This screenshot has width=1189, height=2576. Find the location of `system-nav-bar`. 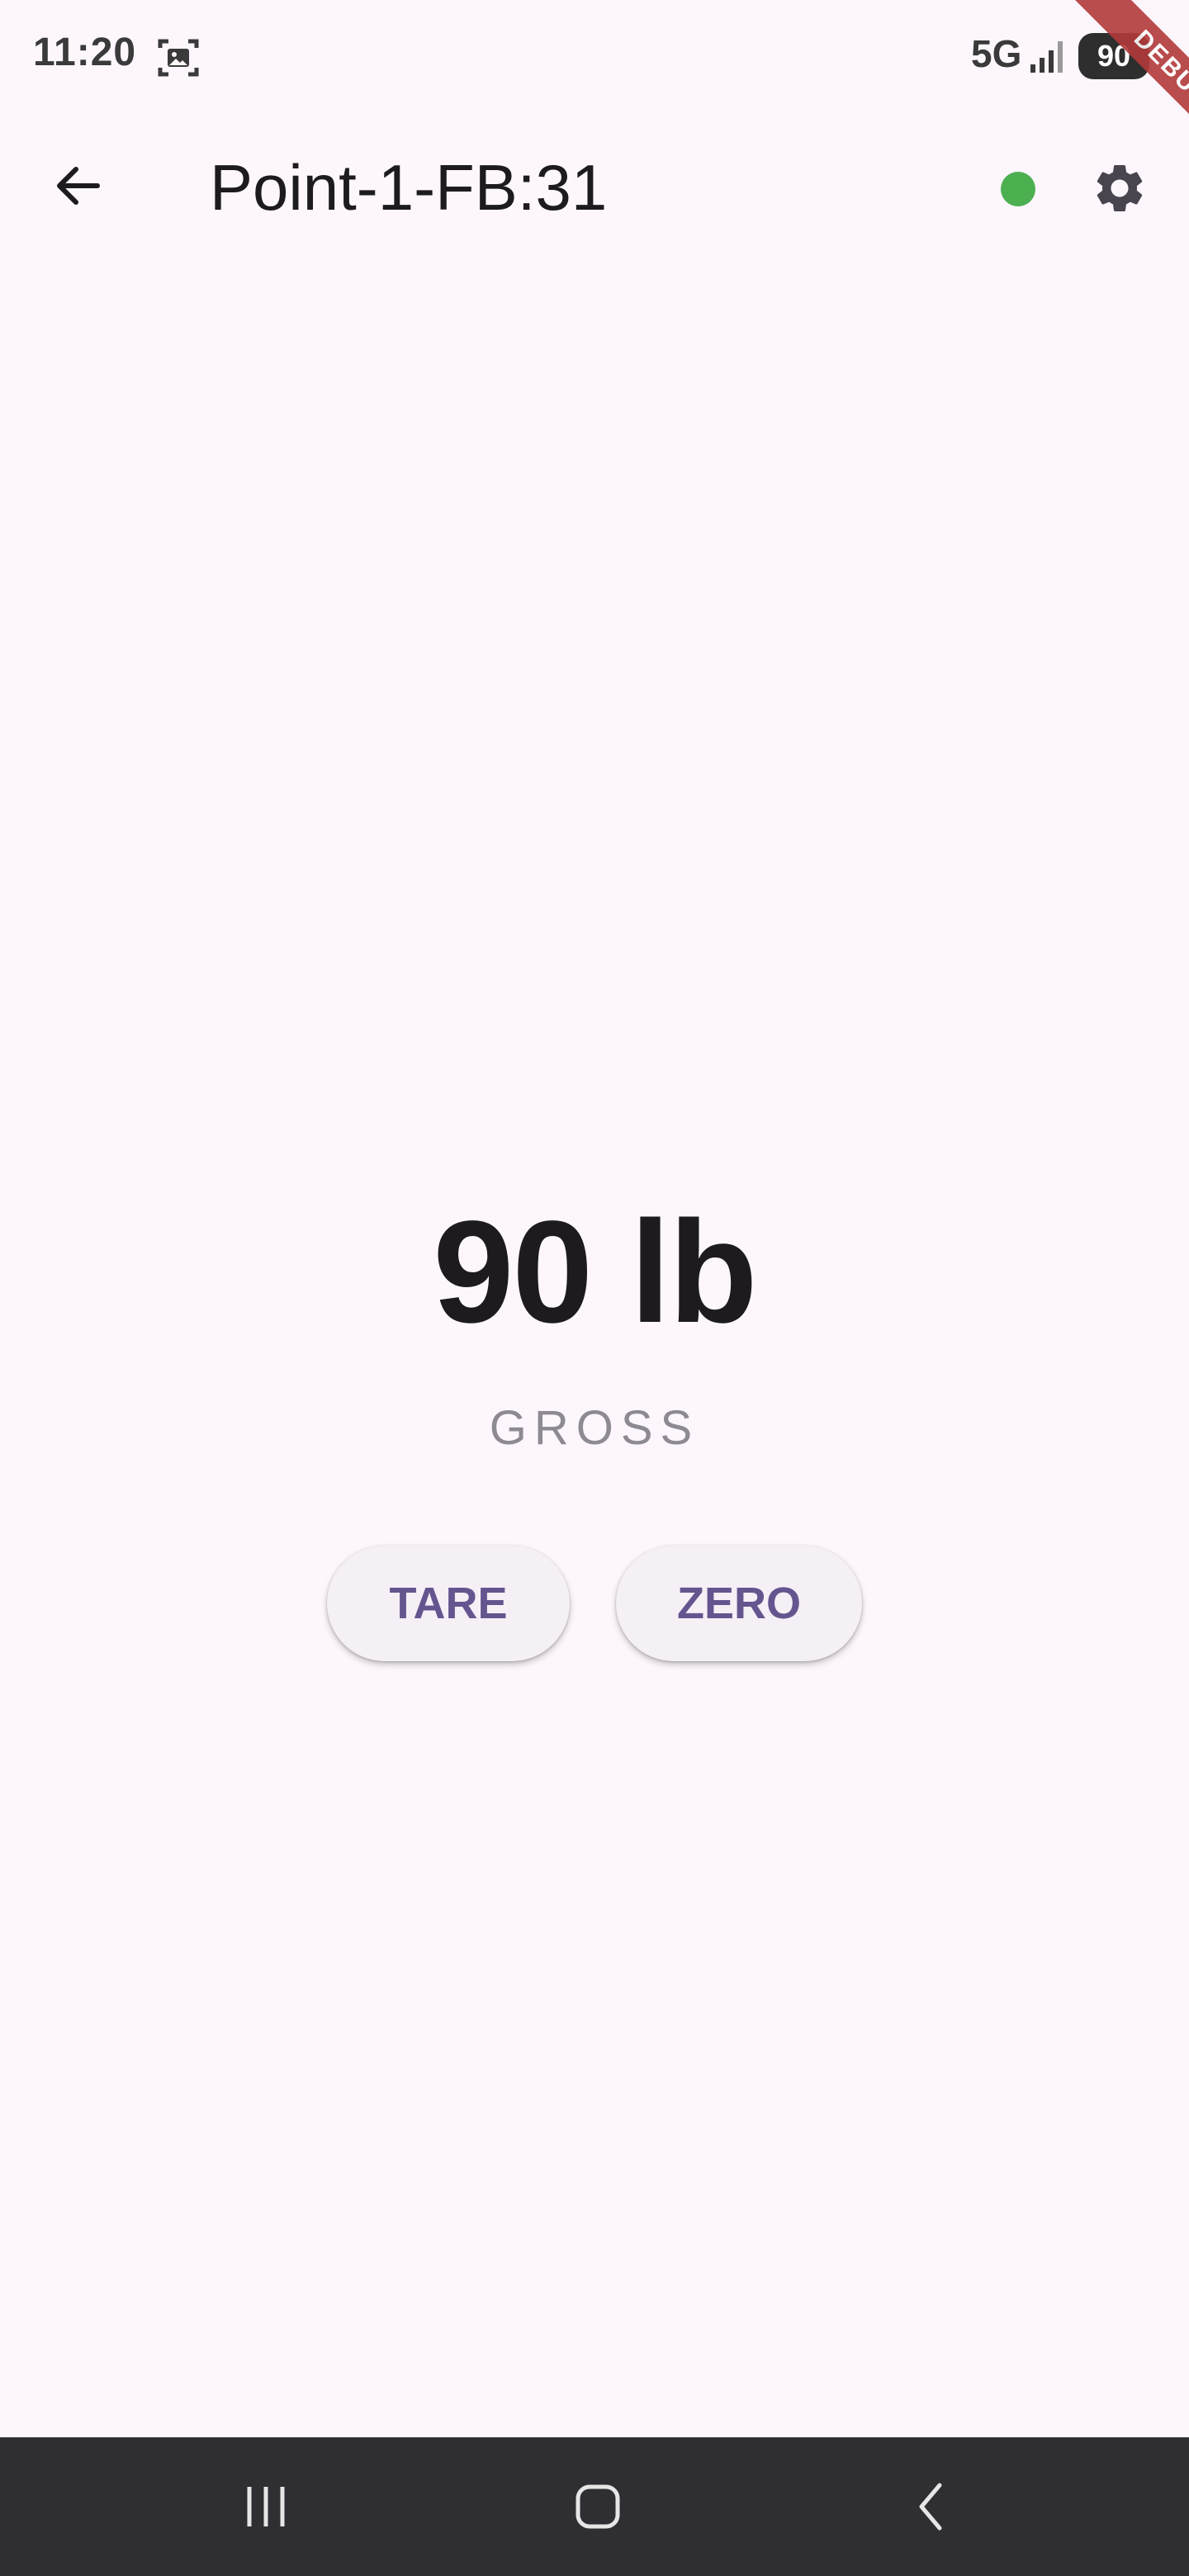

system-nav-bar is located at coordinates (594, 2506).